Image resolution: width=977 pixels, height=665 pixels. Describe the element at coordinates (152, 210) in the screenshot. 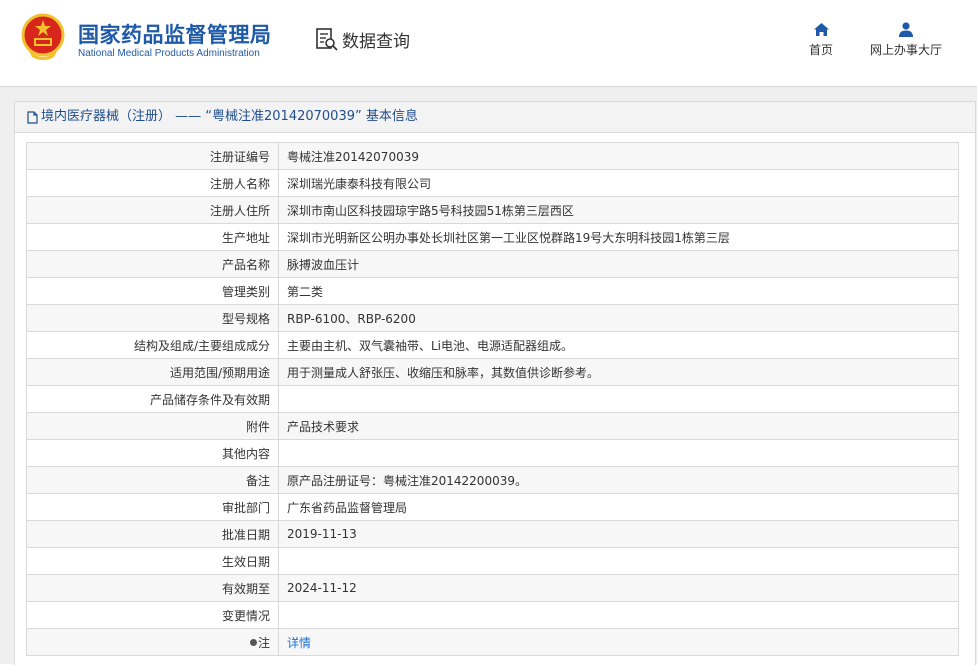

I see `field-label: 注册人住所` at that location.